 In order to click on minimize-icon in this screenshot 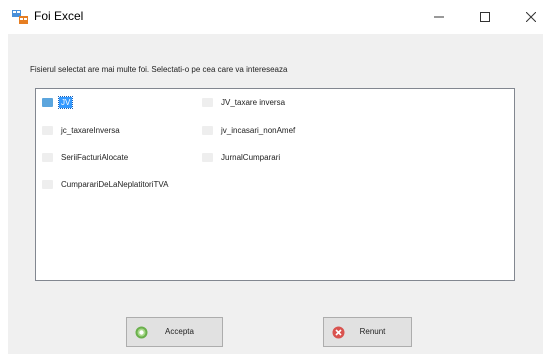, I will do `click(438, 17)`.